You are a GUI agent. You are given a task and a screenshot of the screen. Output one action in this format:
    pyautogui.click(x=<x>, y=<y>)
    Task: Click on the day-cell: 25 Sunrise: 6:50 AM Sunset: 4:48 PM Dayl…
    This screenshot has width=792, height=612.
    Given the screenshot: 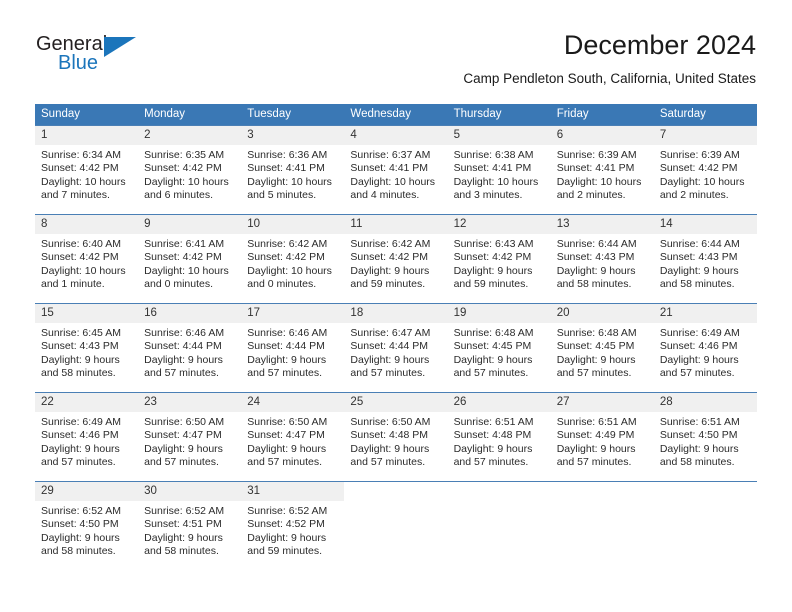 What is the action you would take?
    pyautogui.click(x=396, y=437)
    